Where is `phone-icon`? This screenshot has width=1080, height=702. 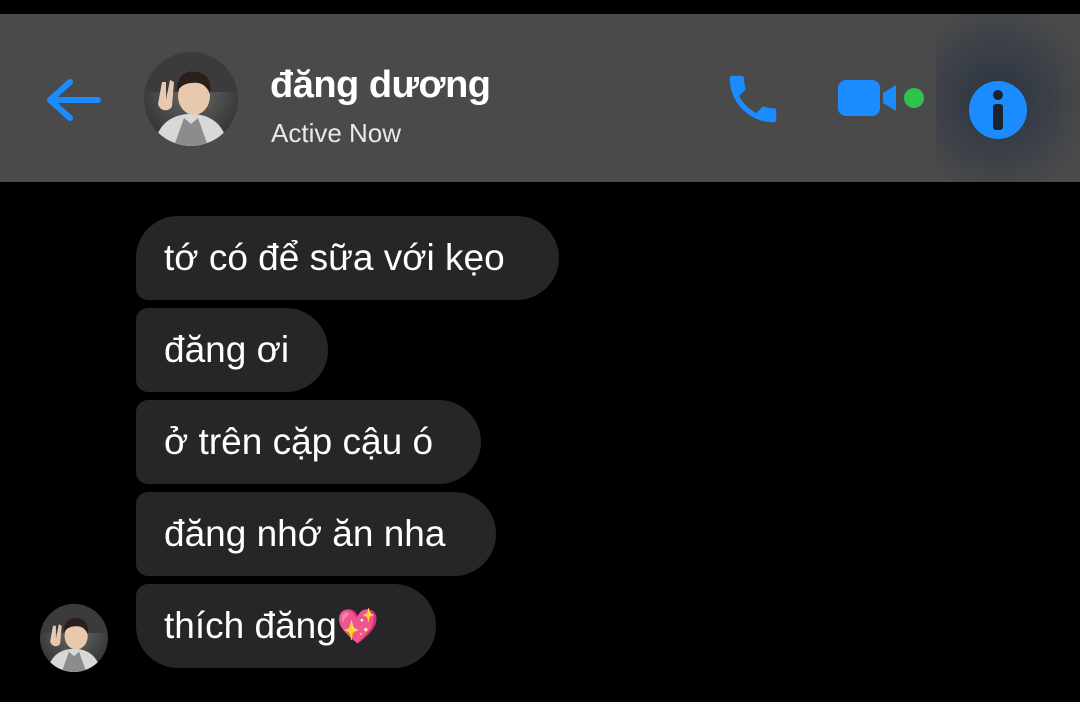
phone-icon is located at coordinates (753, 99).